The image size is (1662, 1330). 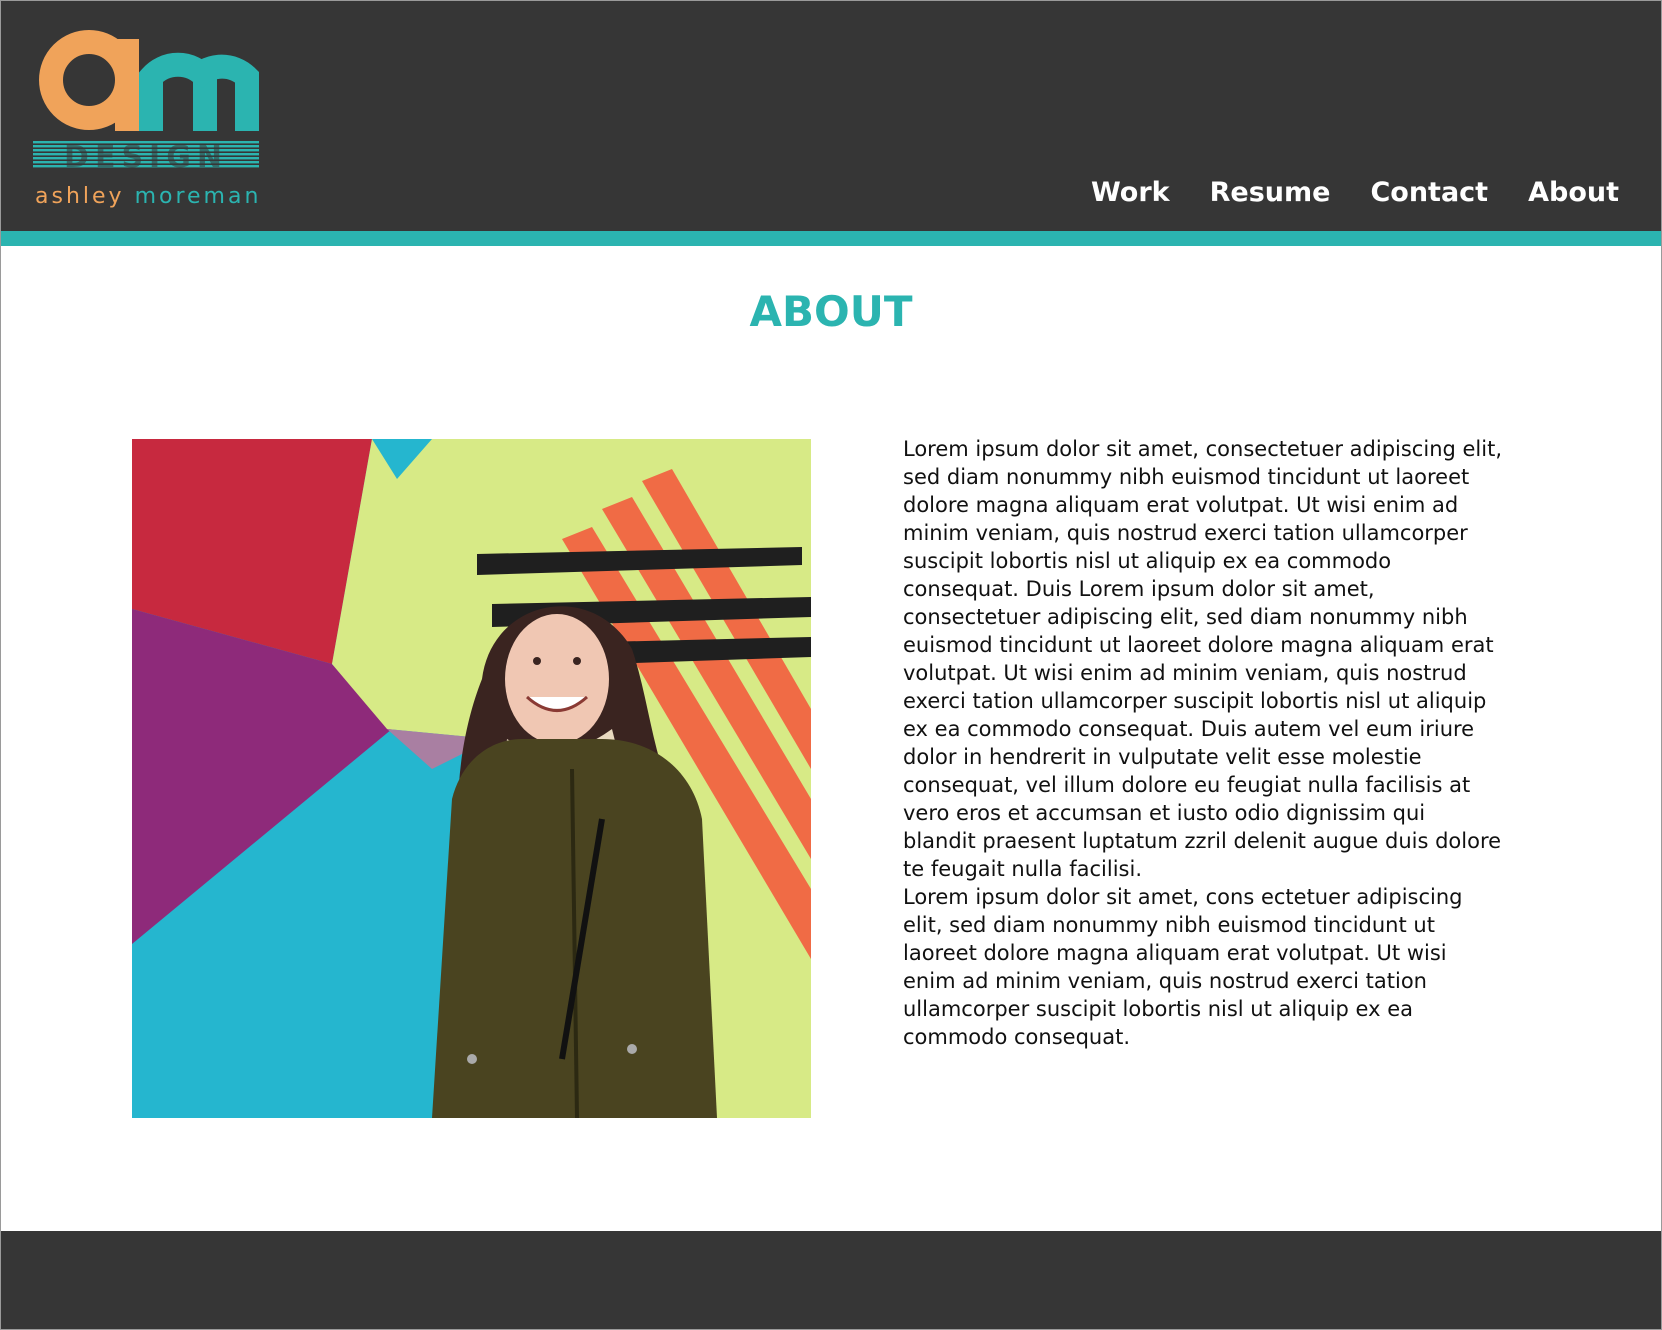 I want to click on nav-resume-link: Resume, so click(x=1270, y=192).